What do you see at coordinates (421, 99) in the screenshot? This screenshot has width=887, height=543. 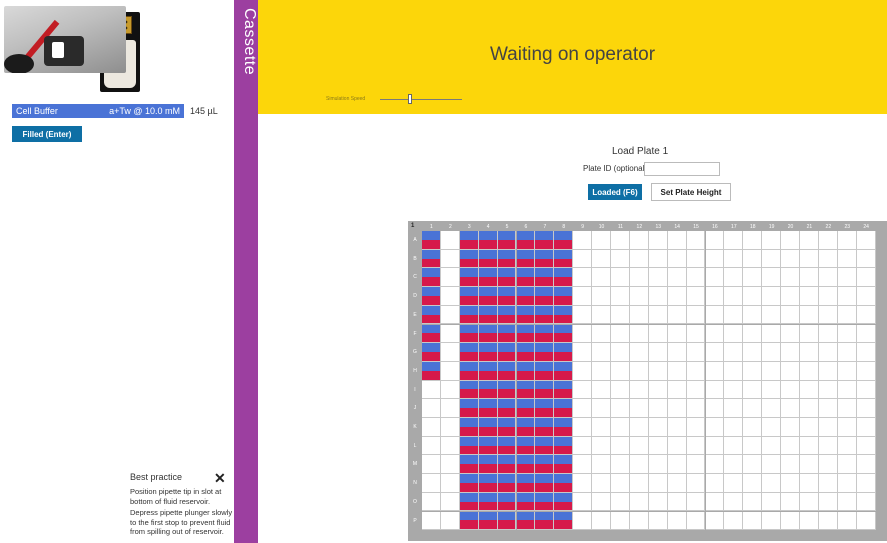 I see `simulation-speed-track` at bounding box center [421, 99].